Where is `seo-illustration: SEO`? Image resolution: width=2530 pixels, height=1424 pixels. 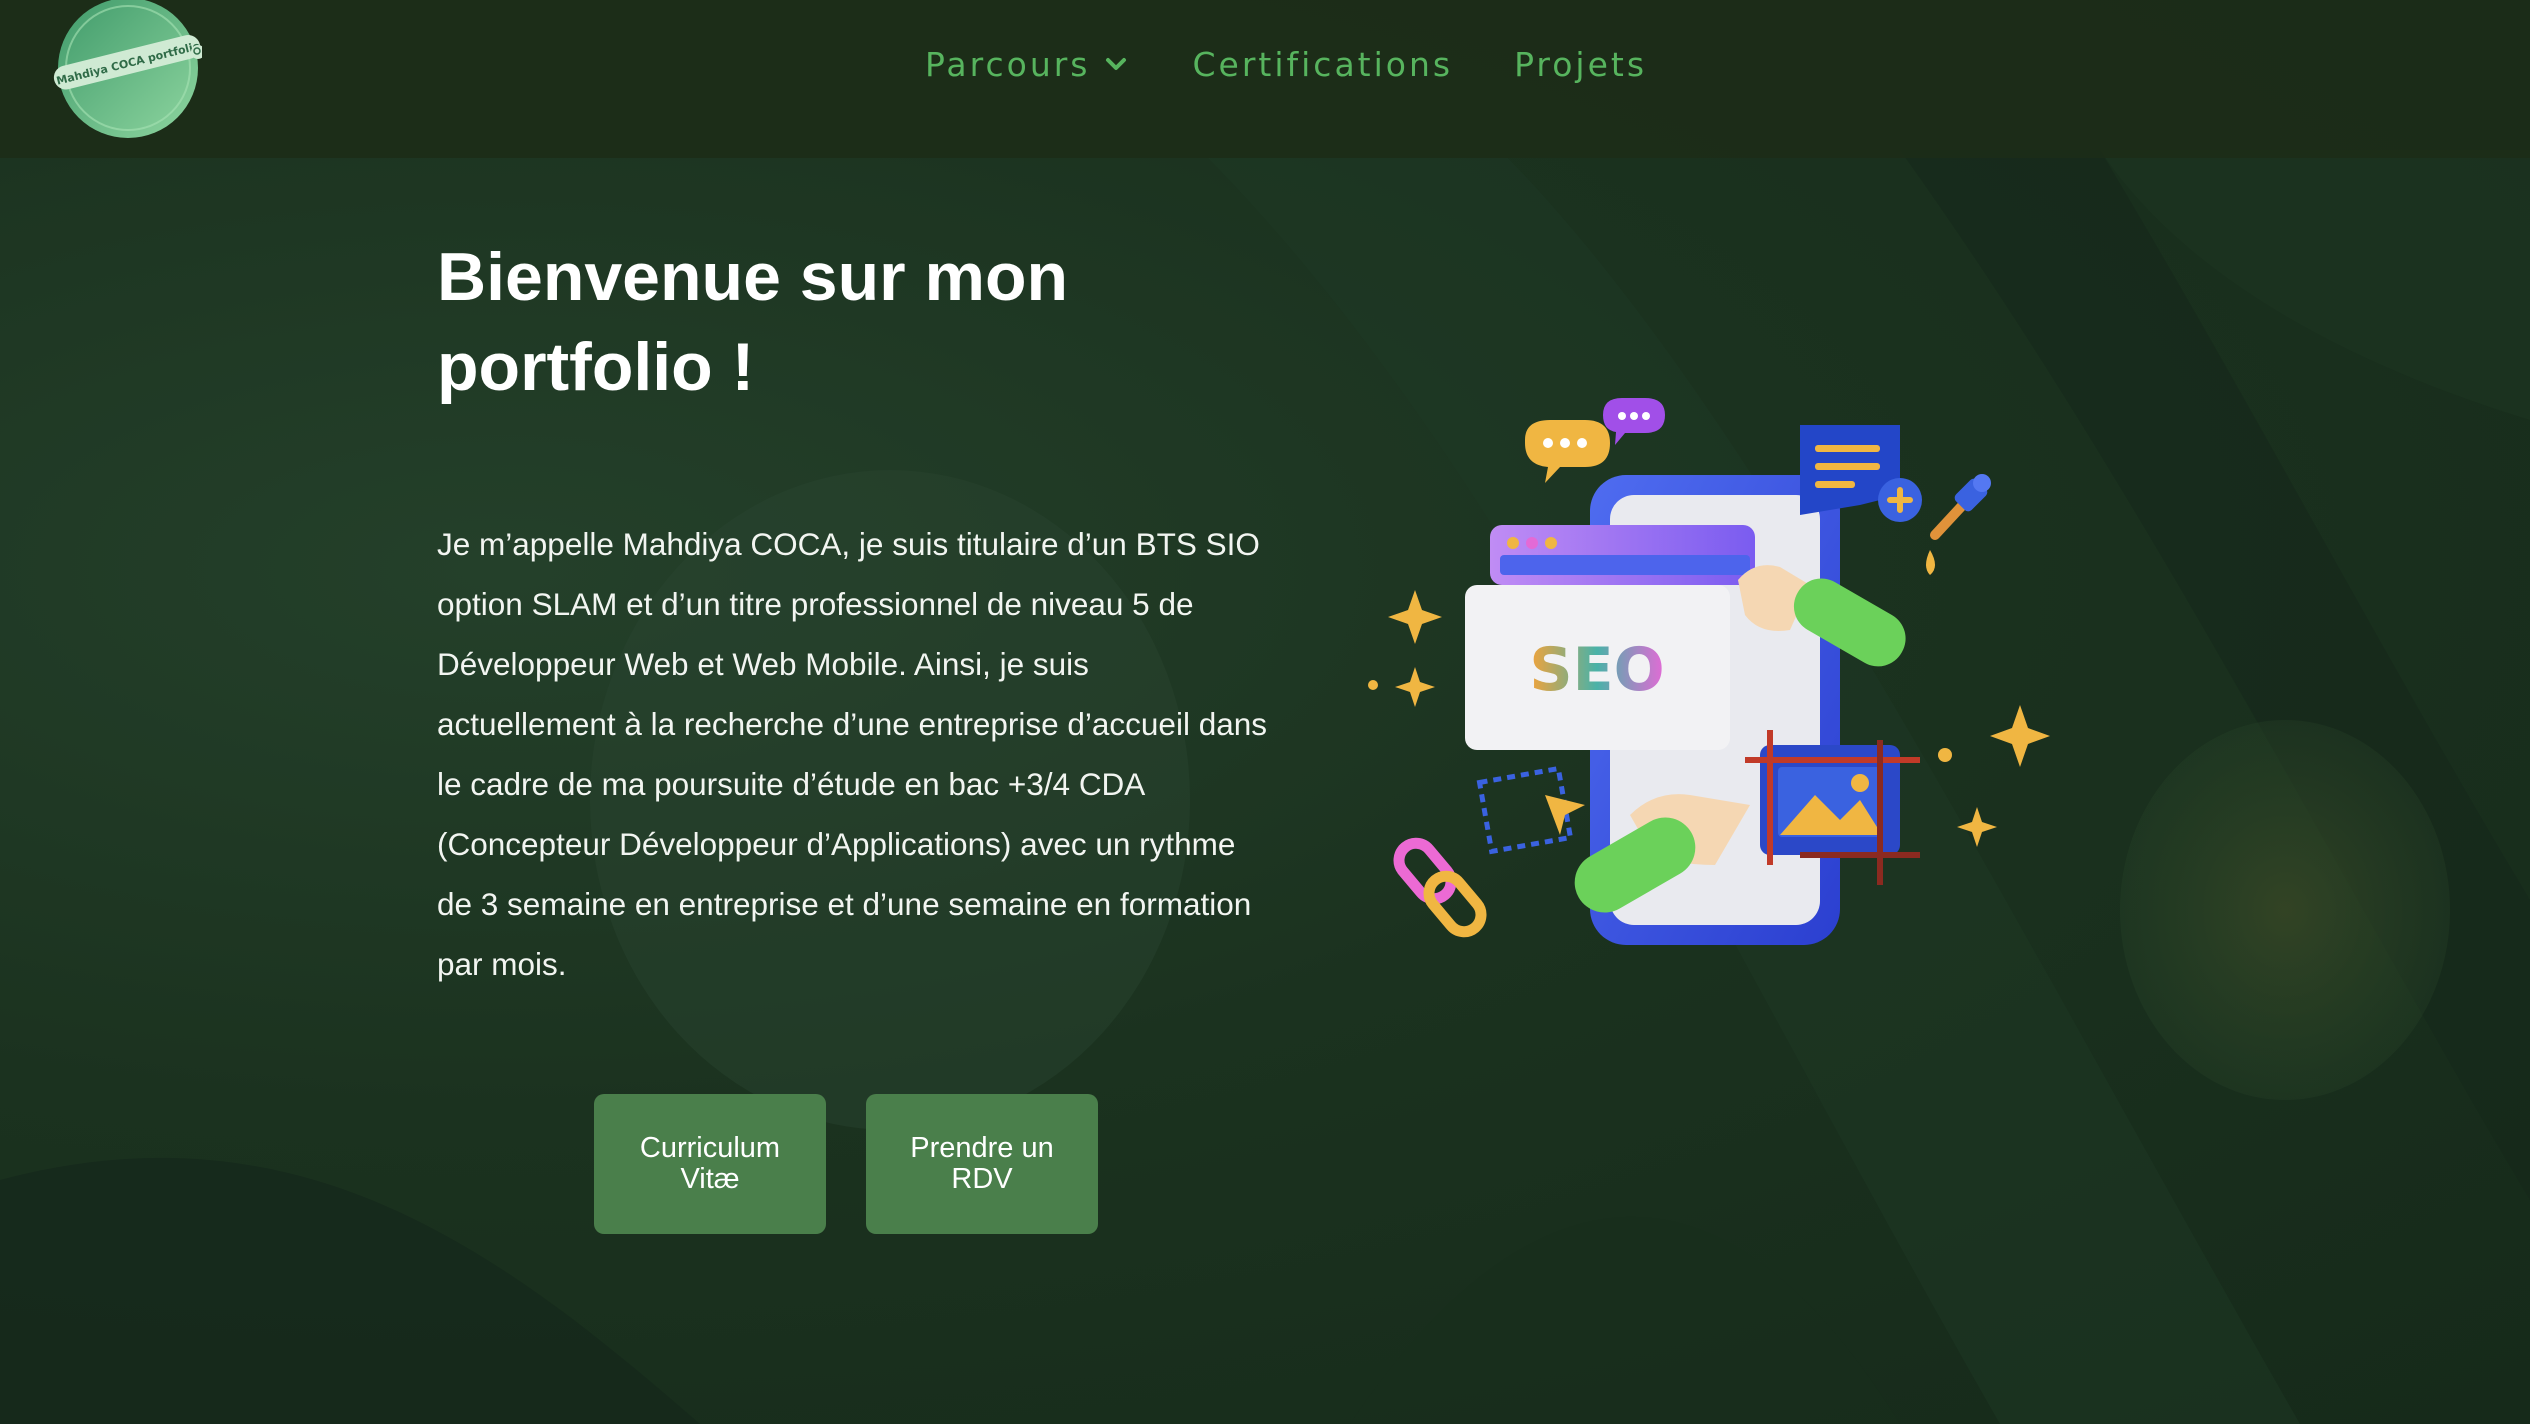
seo-illustration: SEO is located at coordinates (1709, 671).